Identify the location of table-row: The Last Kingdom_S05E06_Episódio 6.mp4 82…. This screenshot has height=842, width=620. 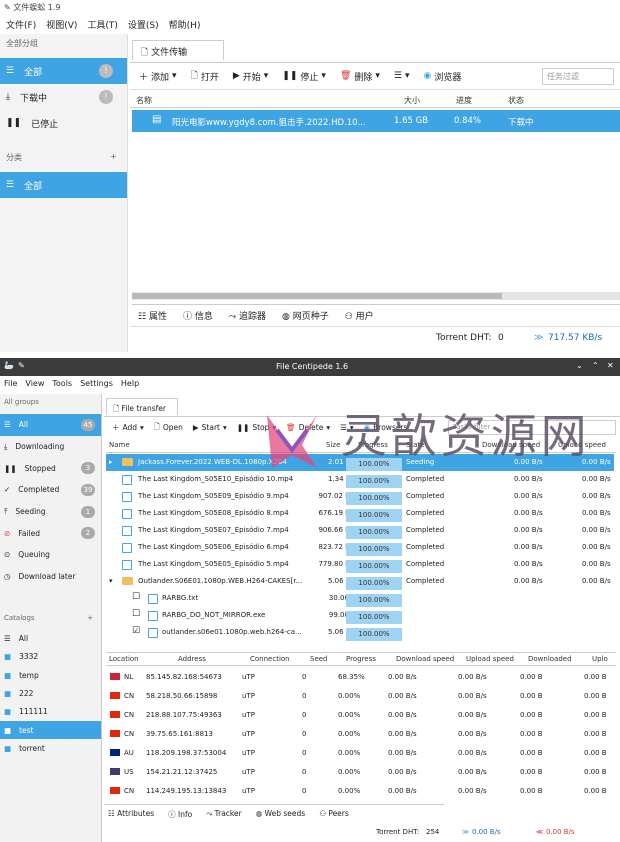
(360, 547).